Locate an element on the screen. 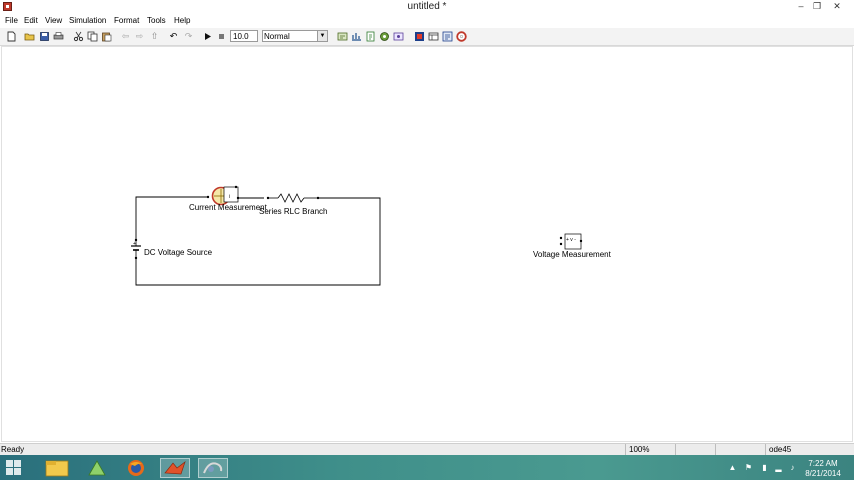 The height and width of the screenshot is (480, 854). up-level-icon: ⇧ is located at coordinates (154, 36).